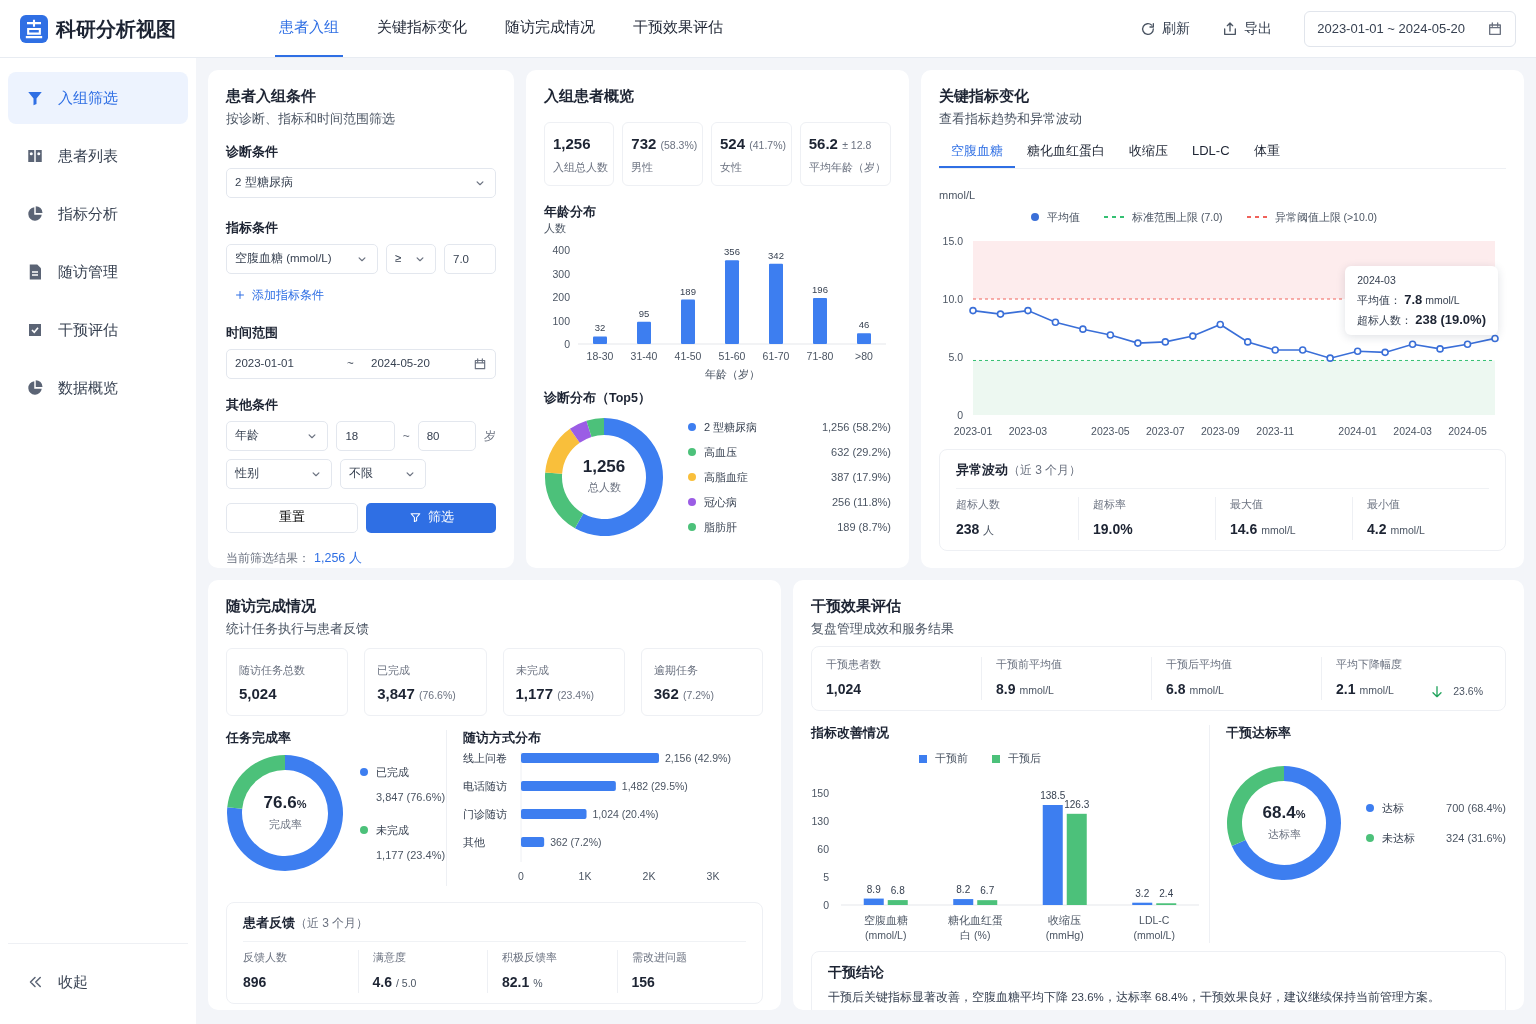 This screenshot has height=1024, width=1536. What do you see at coordinates (659, 957) in the screenshot?
I see `stat-label: 需改进问题` at bounding box center [659, 957].